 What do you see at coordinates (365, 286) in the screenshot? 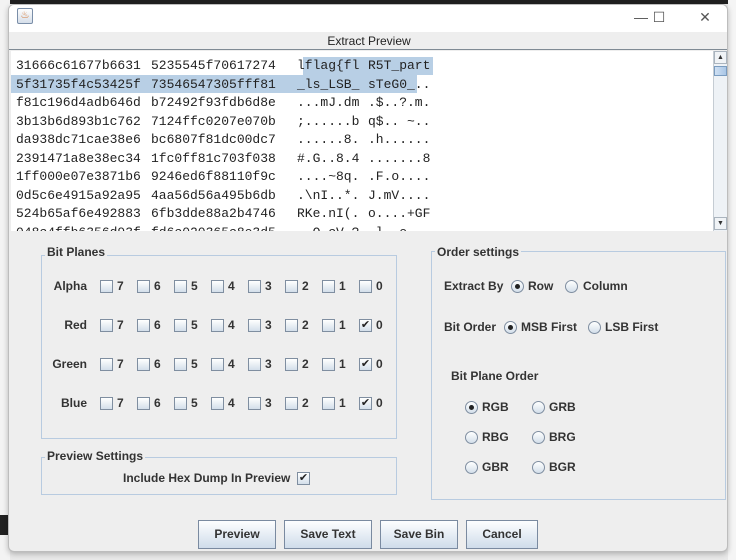
I see `alpha-bit-0-checkbox` at bounding box center [365, 286].